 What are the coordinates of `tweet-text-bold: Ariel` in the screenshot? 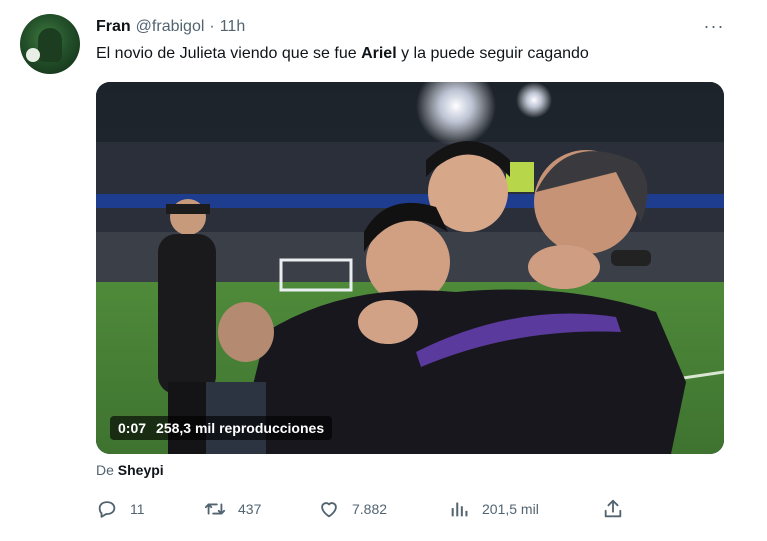 It's located at (379, 53).